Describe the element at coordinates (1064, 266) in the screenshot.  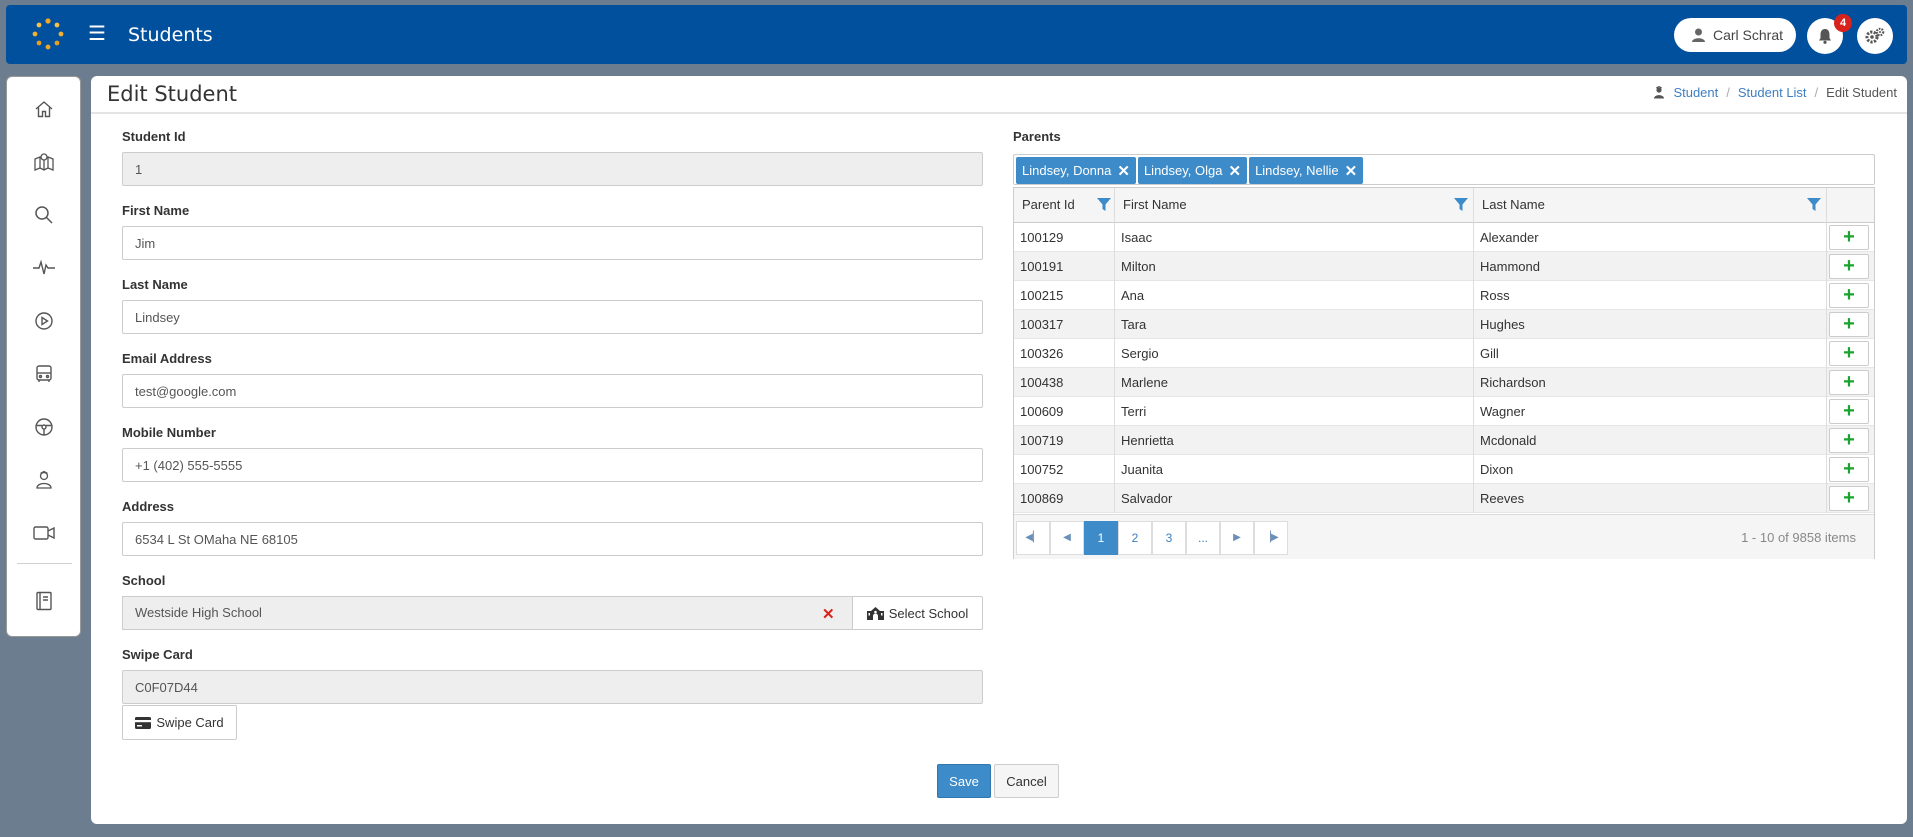
I see `cell-parent-id: 100191` at that location.